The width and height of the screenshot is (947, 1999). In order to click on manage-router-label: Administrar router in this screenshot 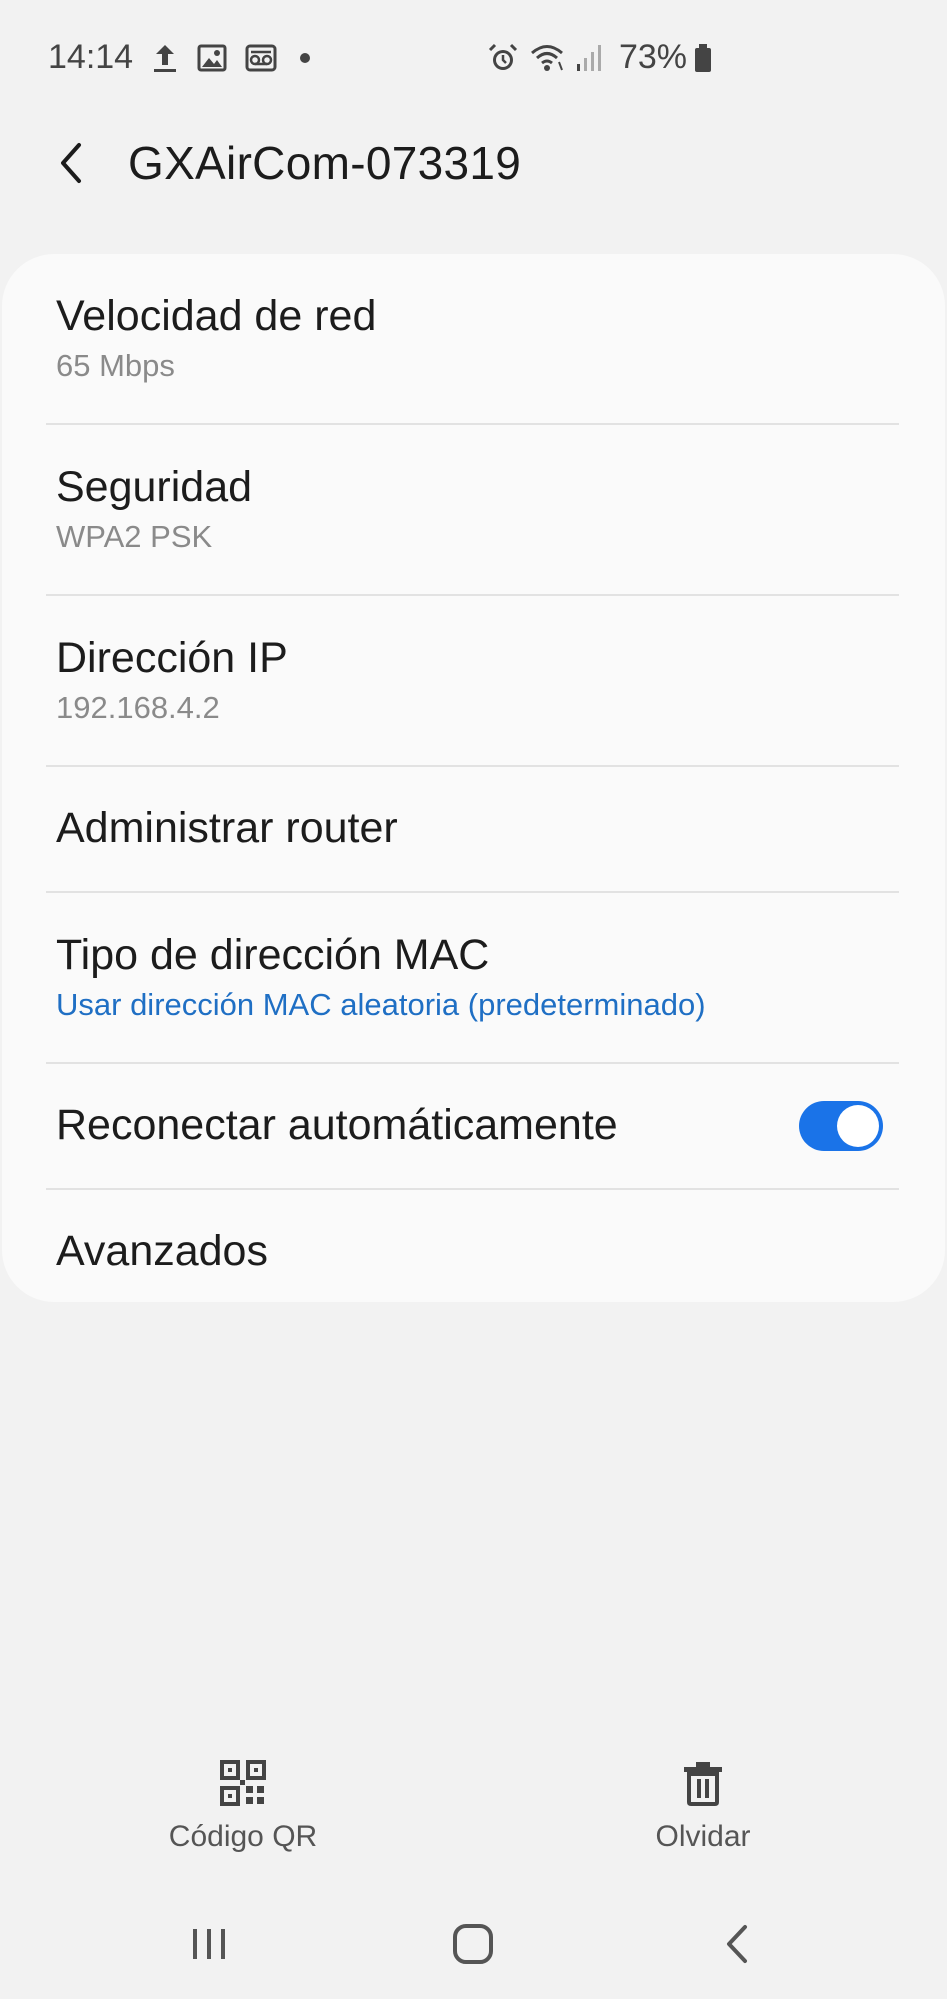, I will do `click(227, 828)`.